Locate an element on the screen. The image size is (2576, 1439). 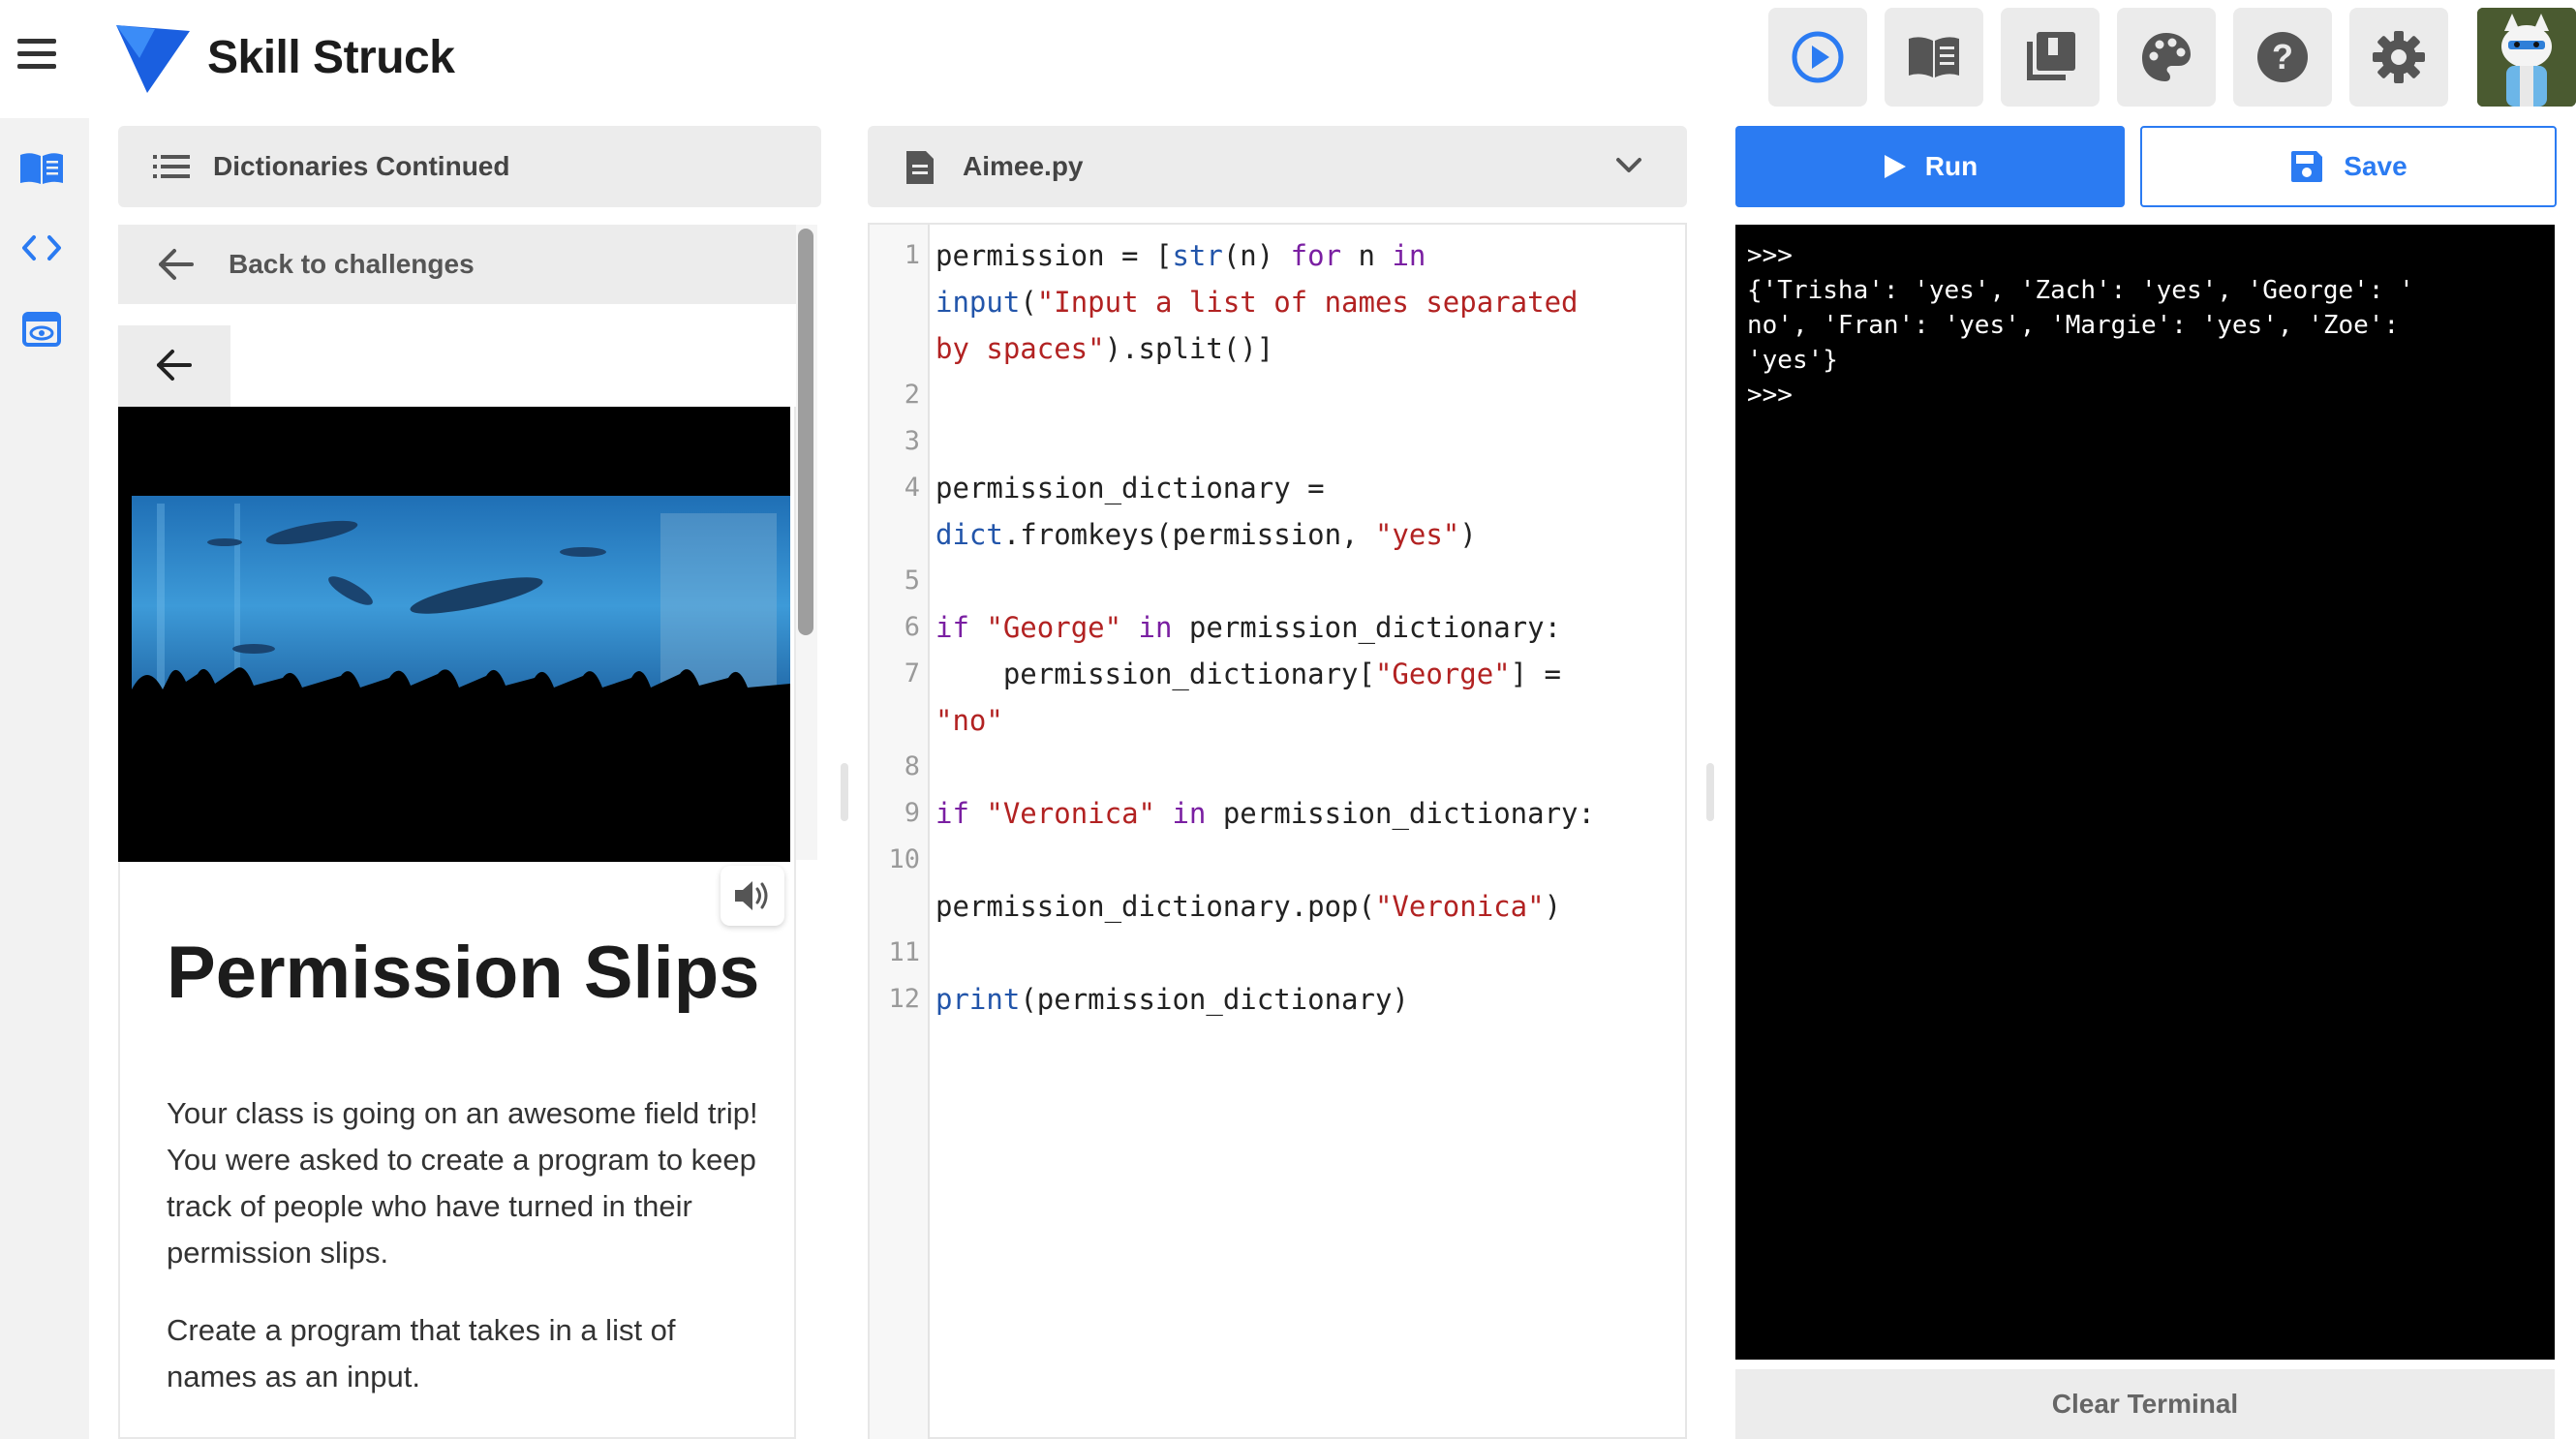
skill-struck-logo-icon is located at coordinates (153, 59).